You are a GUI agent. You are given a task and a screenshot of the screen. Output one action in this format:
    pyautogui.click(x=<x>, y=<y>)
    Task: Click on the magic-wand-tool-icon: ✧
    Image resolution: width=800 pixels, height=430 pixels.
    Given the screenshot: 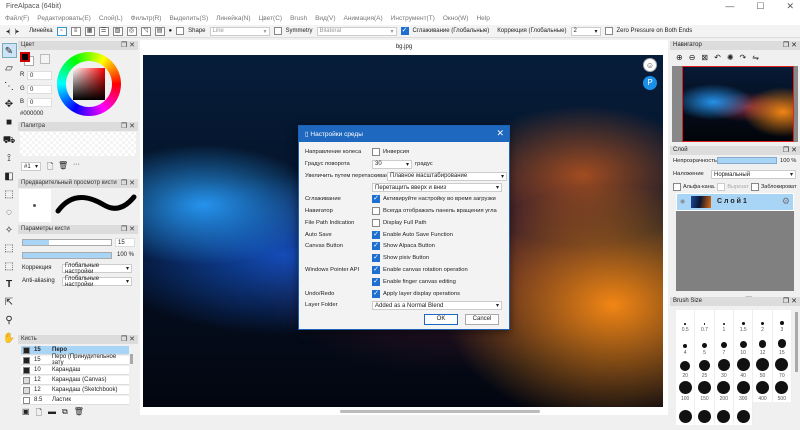 What is the action you would take?
    pyautogui.click(x=9, y=230)
    